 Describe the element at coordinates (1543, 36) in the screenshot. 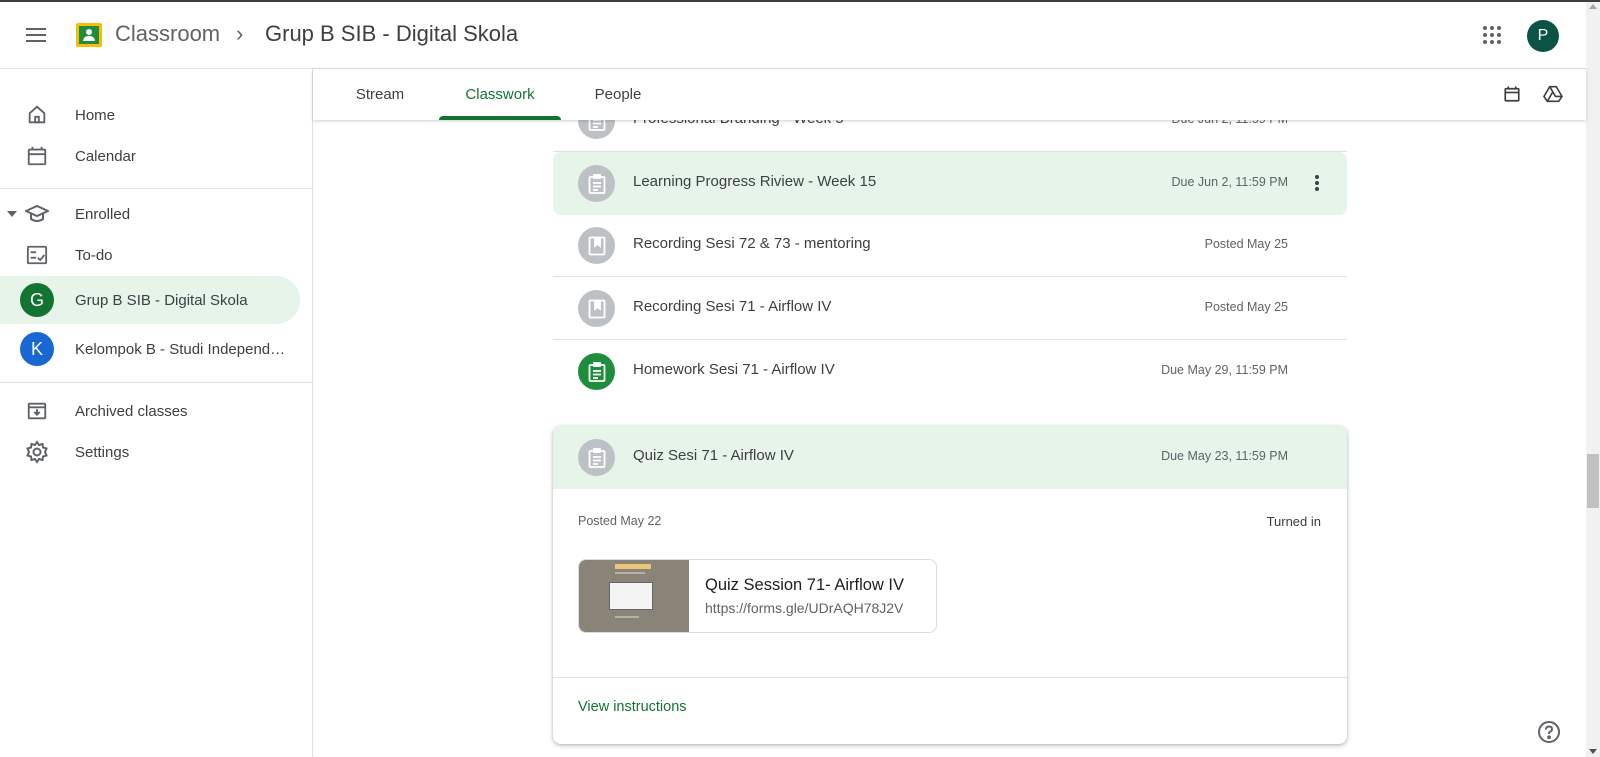

I see `account-avatar: P` at that location.